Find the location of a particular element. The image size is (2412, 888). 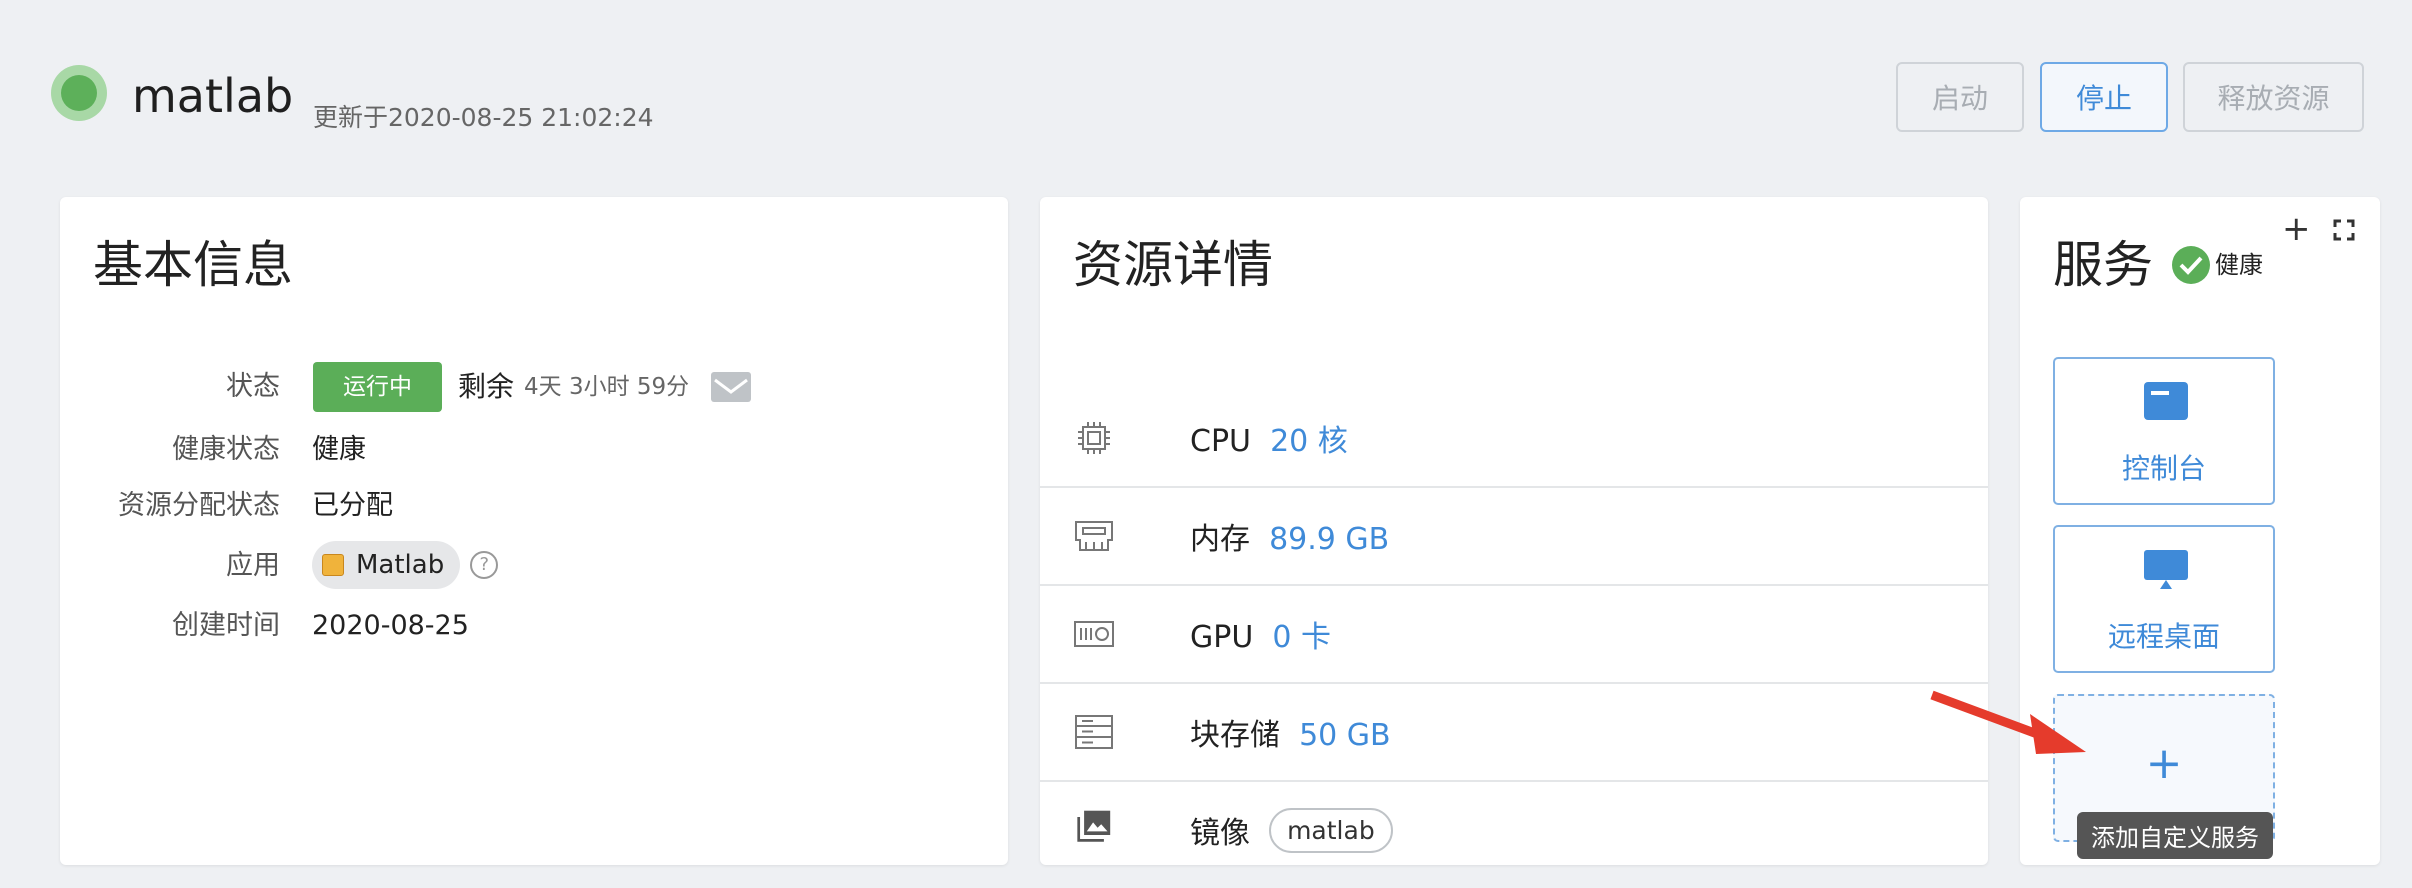

monitor-icon is located at coordinates (2166, 569).